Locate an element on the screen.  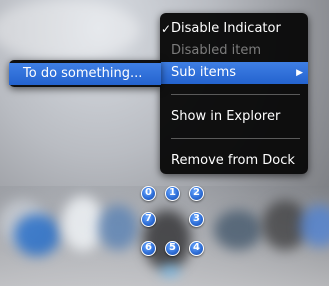
hotkey-badge: 7 is located at coordinates (148, 219).